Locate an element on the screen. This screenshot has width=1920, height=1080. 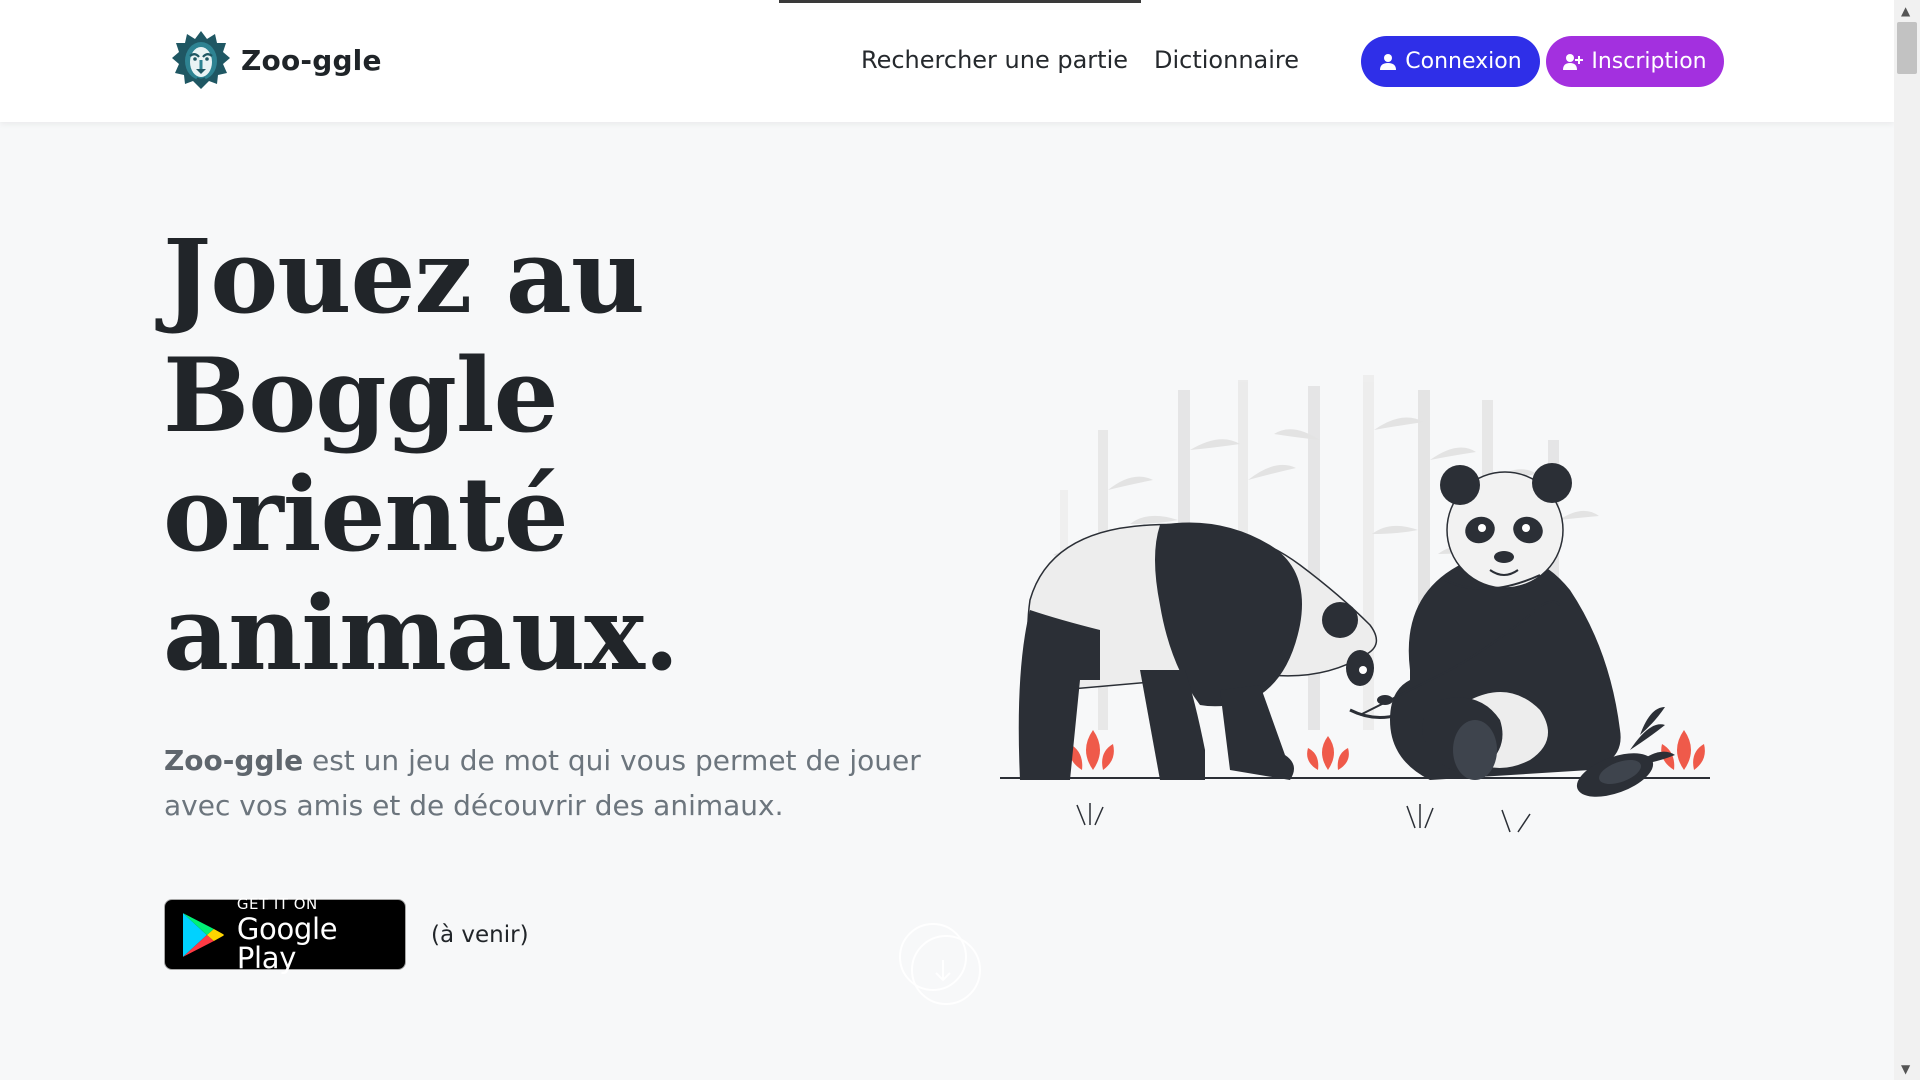
google-play-text: GET IT ON Google Play is located at coordinates (320, 934).